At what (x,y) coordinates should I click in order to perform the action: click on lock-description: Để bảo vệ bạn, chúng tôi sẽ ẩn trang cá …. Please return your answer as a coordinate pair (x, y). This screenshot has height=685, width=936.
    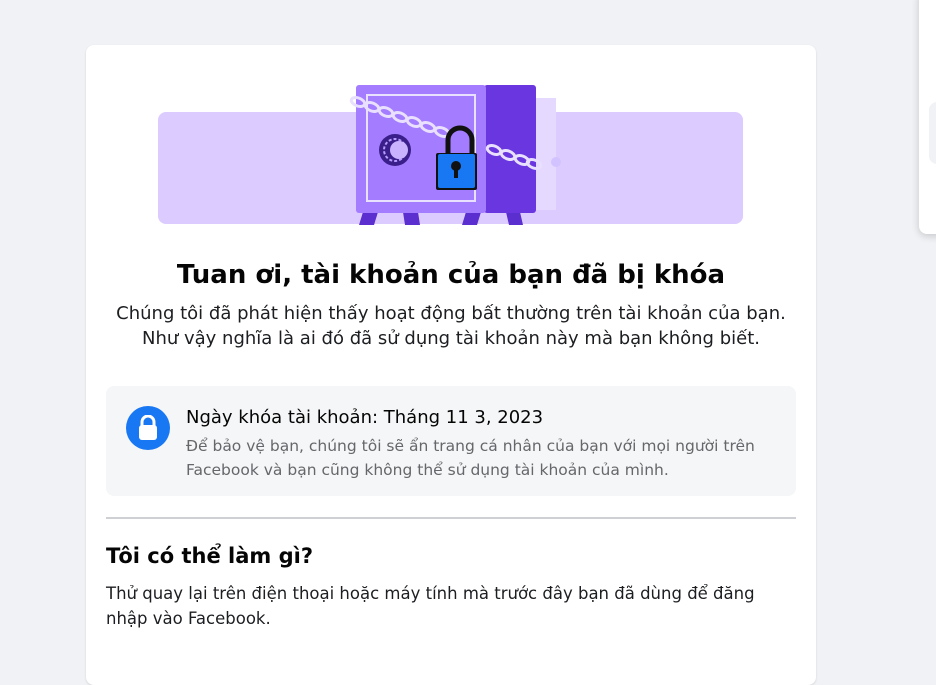
    Looking at the image, I should click on (470, 458).